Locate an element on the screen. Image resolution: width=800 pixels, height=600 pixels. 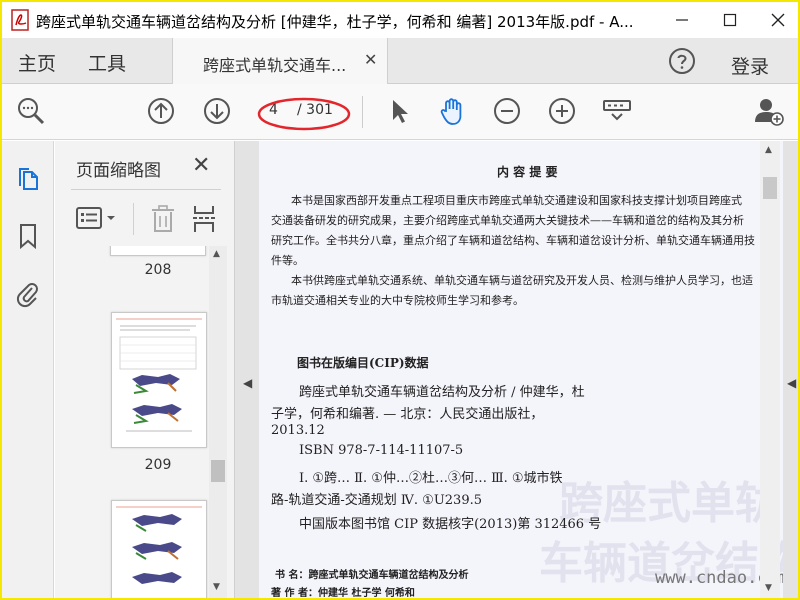
cip-line: 子学，何希和编著. — 北京：人民交通出版社， is located at coordinates (407, 414).